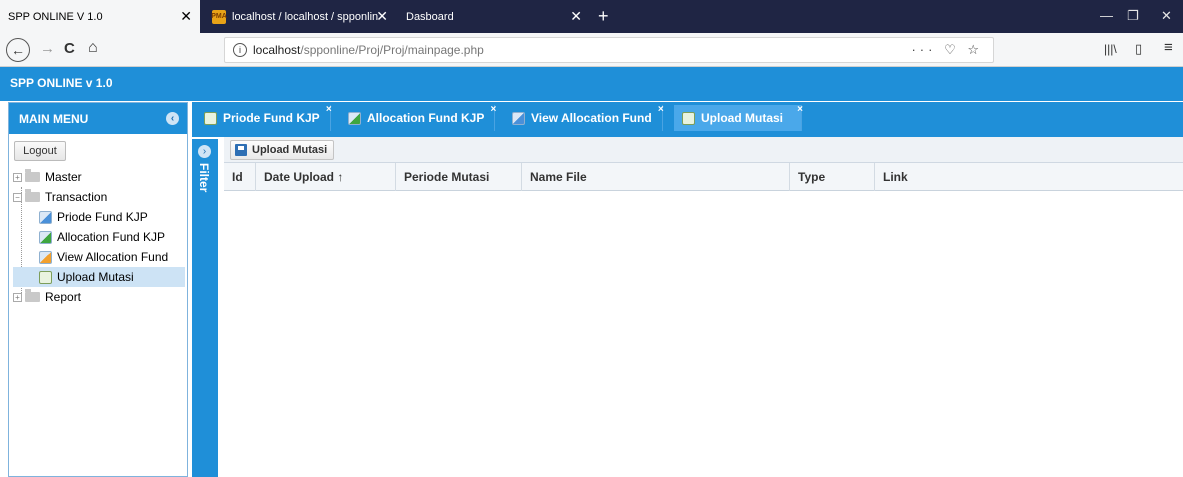  Describe the element at coordinates (47, 48) in the screenshot. I see `forward-arrow-icon: →` at that location.